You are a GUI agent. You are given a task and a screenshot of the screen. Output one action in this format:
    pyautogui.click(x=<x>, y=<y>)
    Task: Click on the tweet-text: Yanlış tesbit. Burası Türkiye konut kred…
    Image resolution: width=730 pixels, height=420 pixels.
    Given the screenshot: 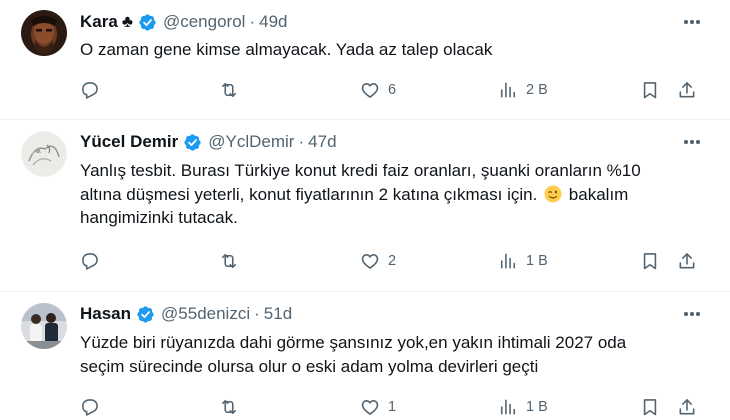 What is the action you would take?
    pyautogui.click(x=385, y=194)
    